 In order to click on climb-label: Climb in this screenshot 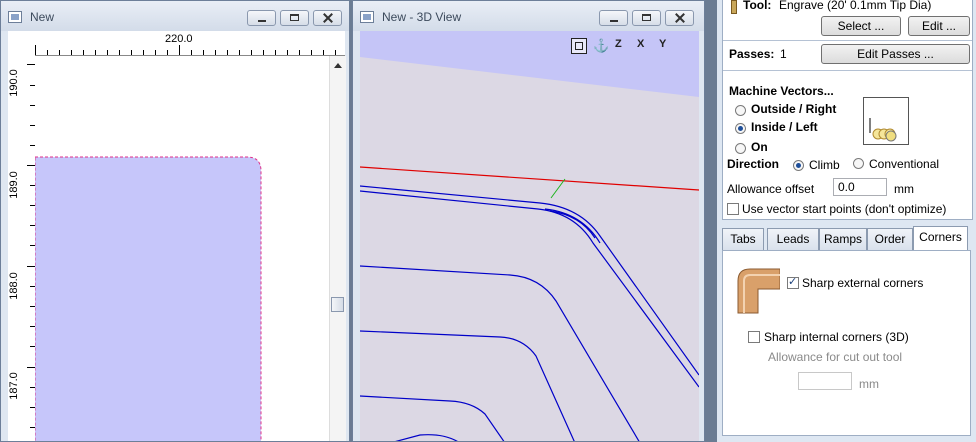, I will do `click(824, 165)`.